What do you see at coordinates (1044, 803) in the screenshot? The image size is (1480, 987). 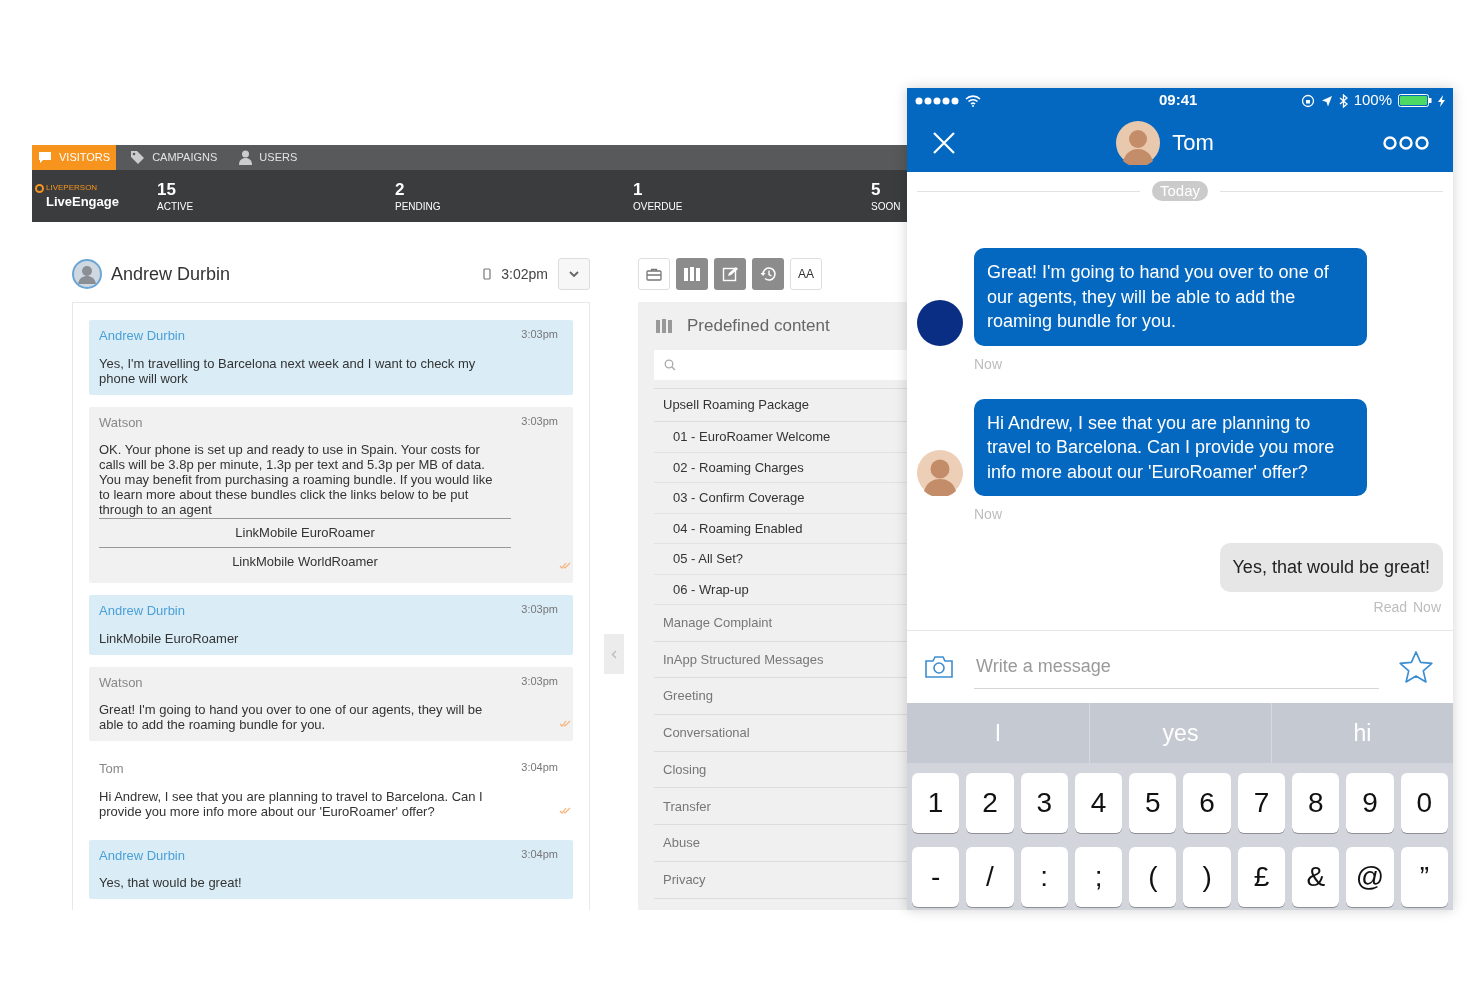 I see `keyboard-key: 3` at bounding box center [1044, 803].